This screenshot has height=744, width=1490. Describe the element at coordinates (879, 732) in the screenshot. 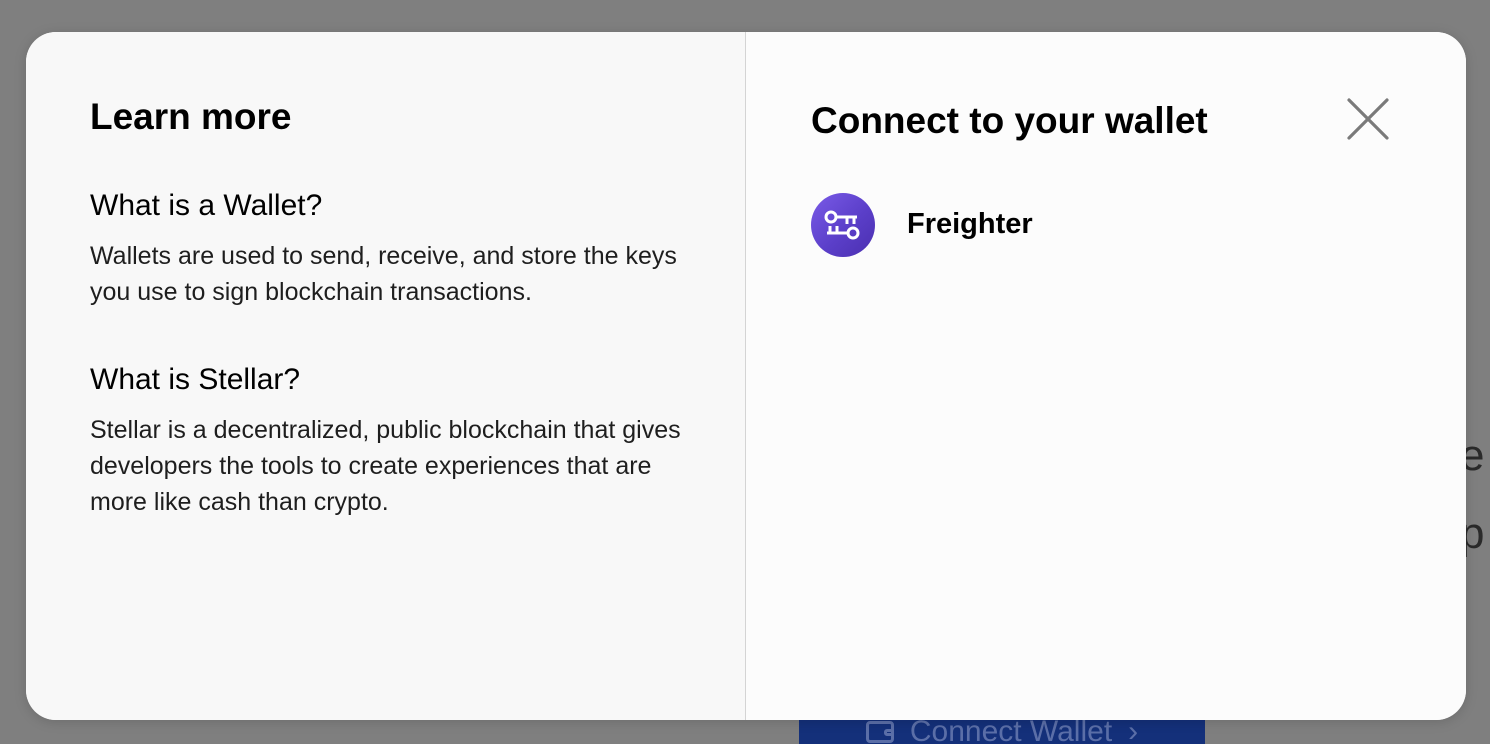

I see `wallet-icon` at that location.